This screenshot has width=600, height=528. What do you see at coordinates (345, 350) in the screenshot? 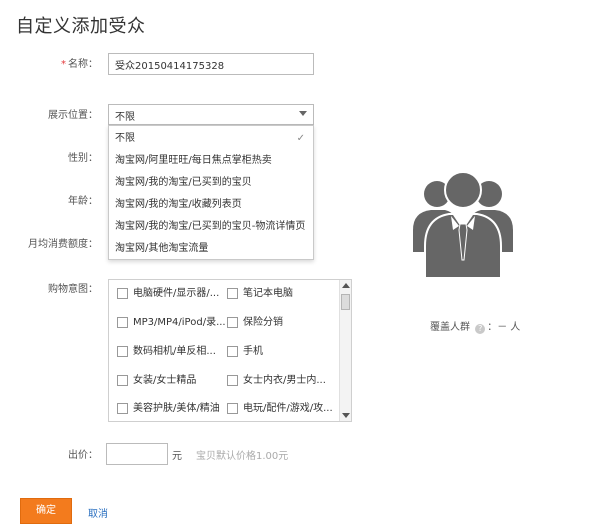
I see `intent-scrollbar` at bounding box center [345, 350].